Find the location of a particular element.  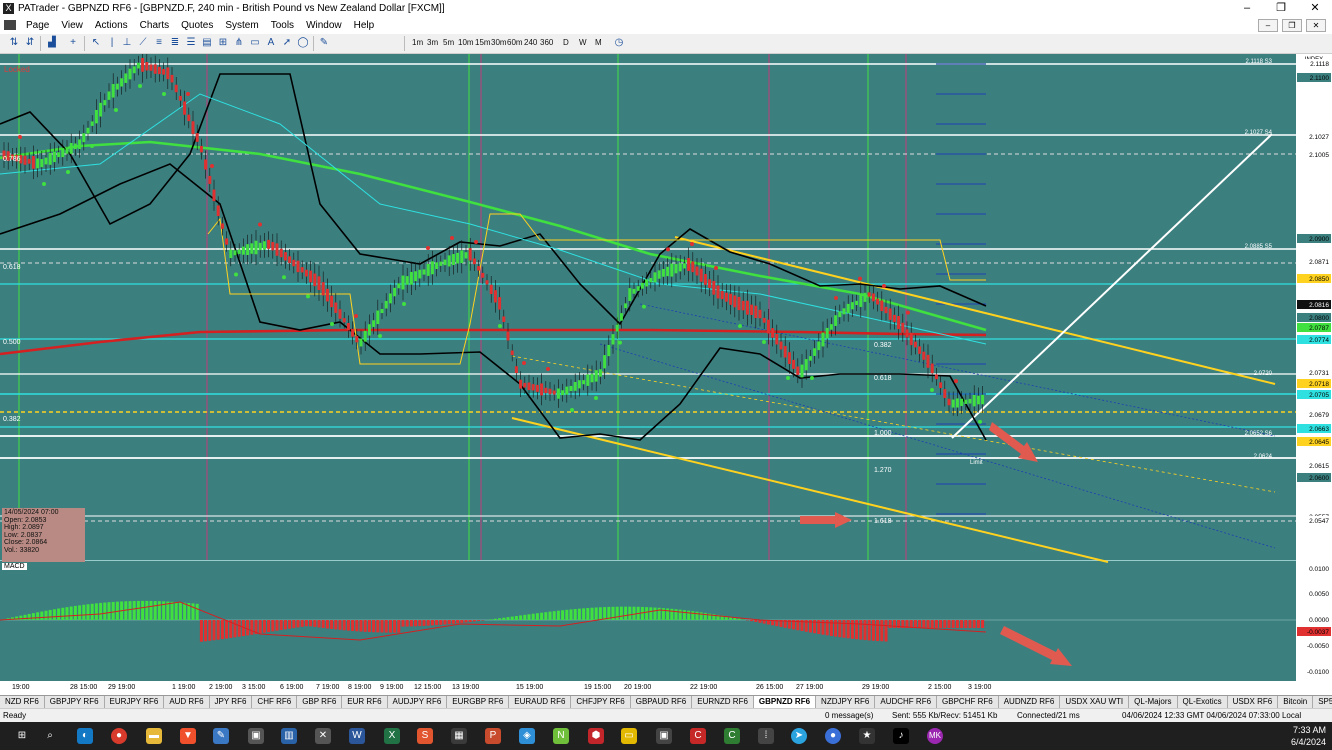

chart-icon: ▟ is located at coordinates (52, 43).